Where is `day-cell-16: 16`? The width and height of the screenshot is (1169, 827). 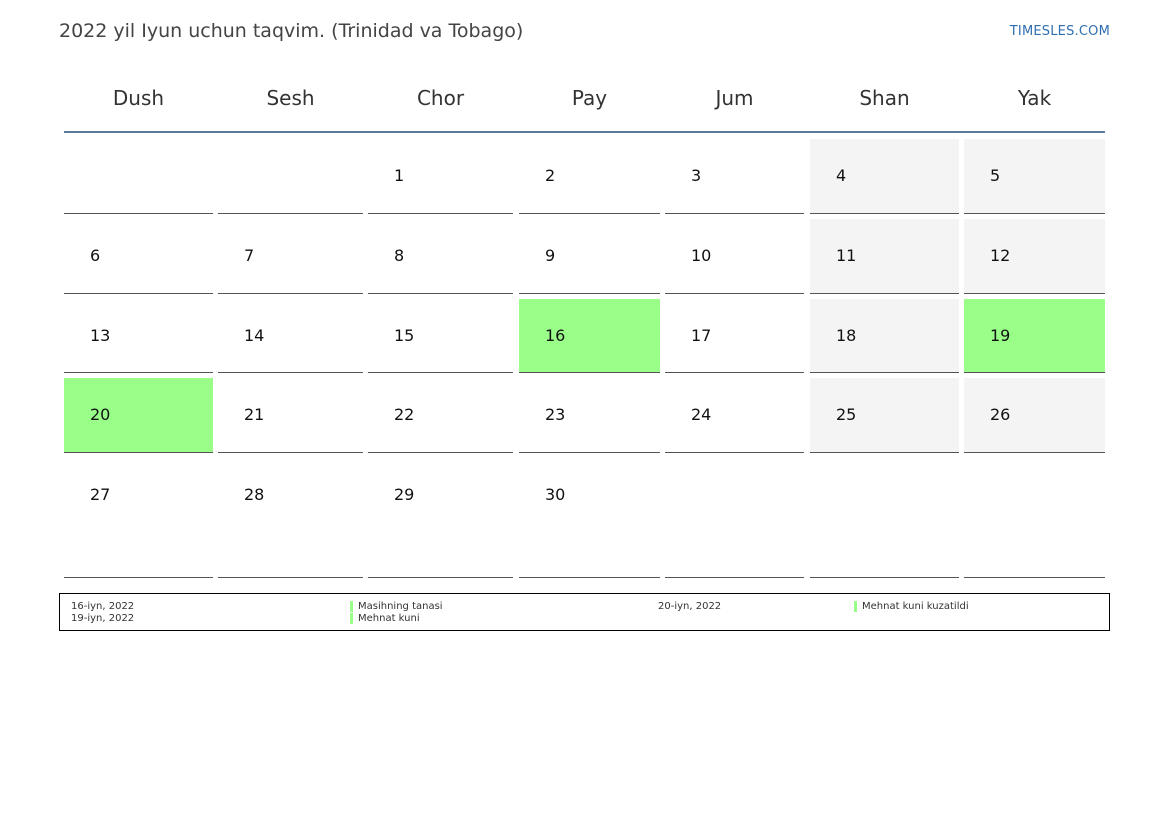
day-cell-16: 16 is located at coordinates (589, 336).